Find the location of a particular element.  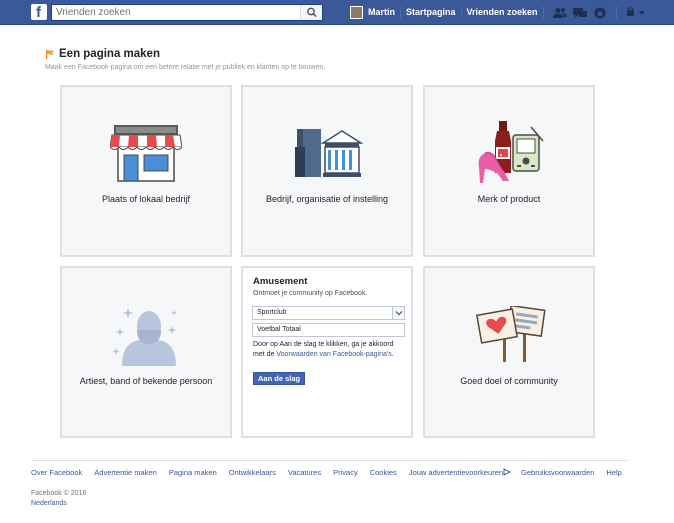

friend-requests-icon is located at coordinates (559, 13).